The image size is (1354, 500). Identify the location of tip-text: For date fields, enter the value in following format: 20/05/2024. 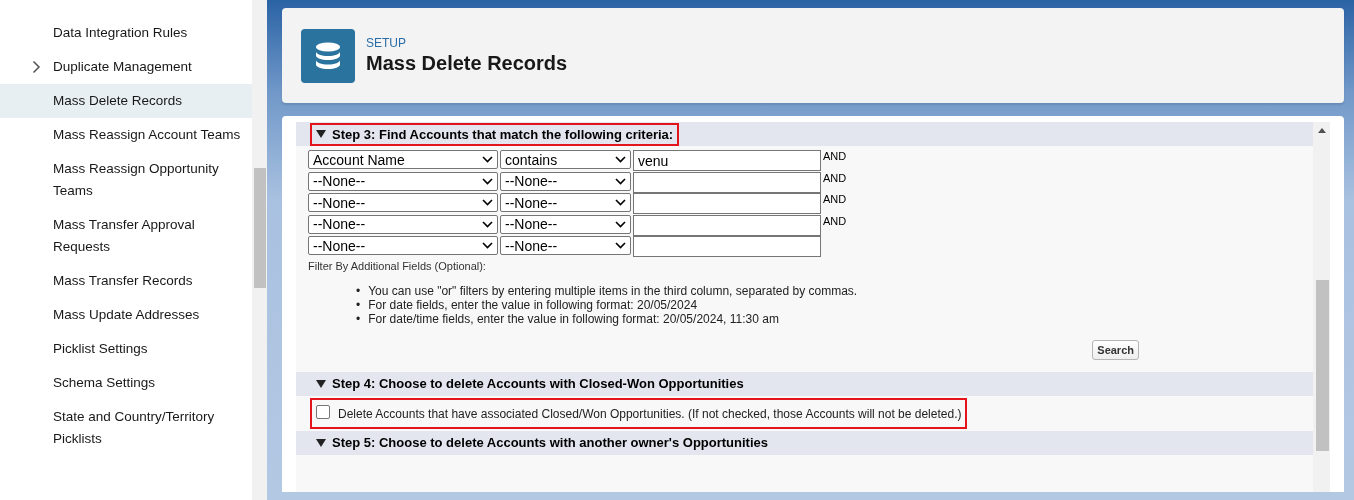
(533, 304).